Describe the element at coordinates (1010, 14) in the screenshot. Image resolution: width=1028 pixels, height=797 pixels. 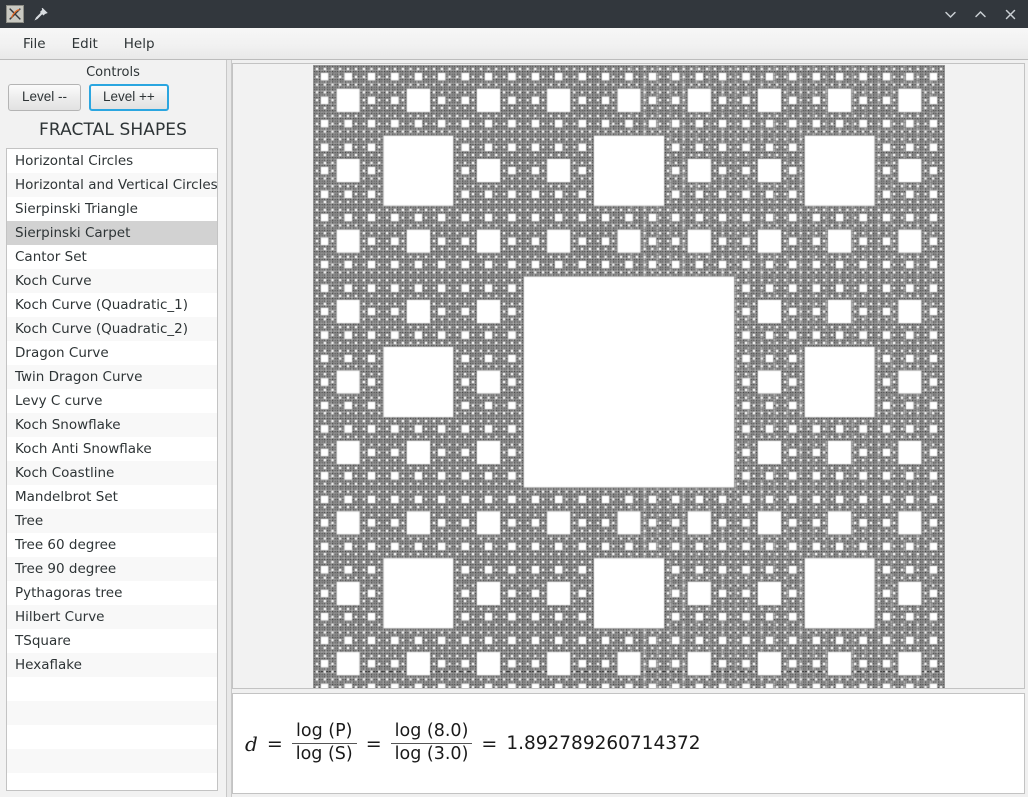
I see `close-icon` at that location.